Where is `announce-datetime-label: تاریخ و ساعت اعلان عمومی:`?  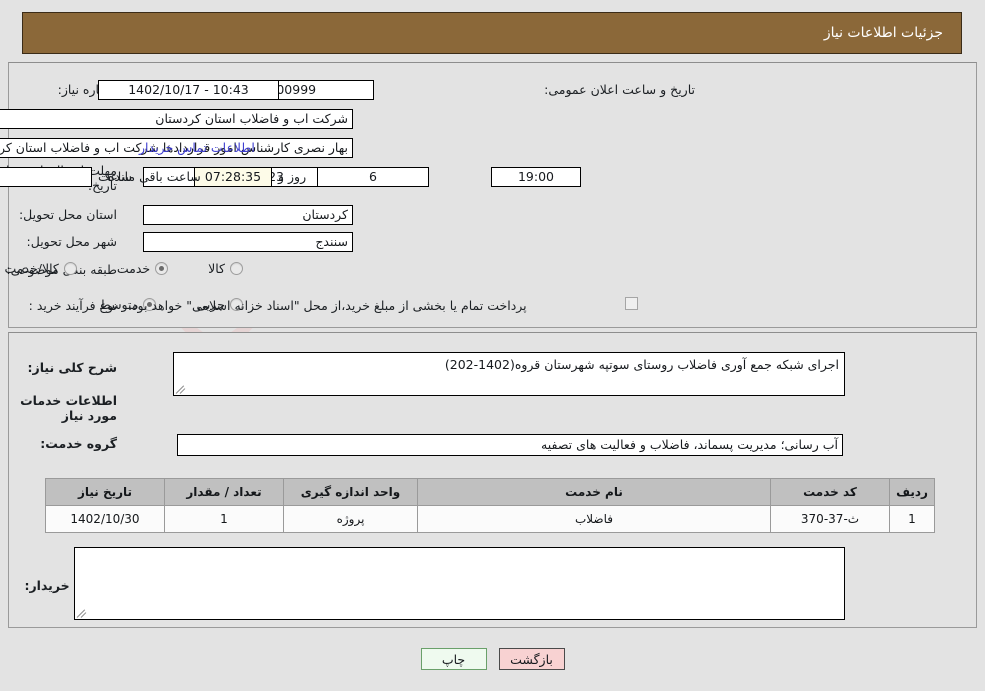 announce-datetime-label: تاریخ و ساعت اعلان عمومی: is located at coordinates (619, 89).